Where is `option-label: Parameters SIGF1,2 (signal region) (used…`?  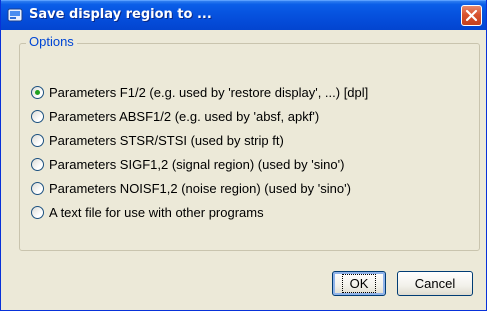 option-label: Parameters SIGF1,2 (signal region) (used… is located at coordinates (197, 164).